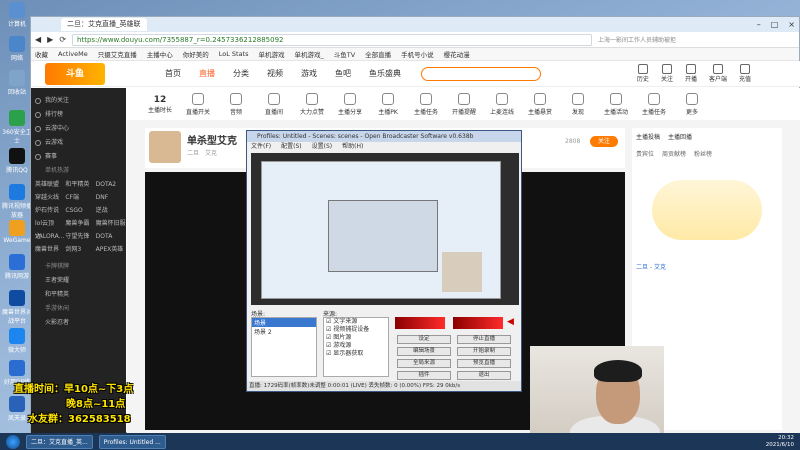  I want to click on exit-button: 退出, so click(484, 375).